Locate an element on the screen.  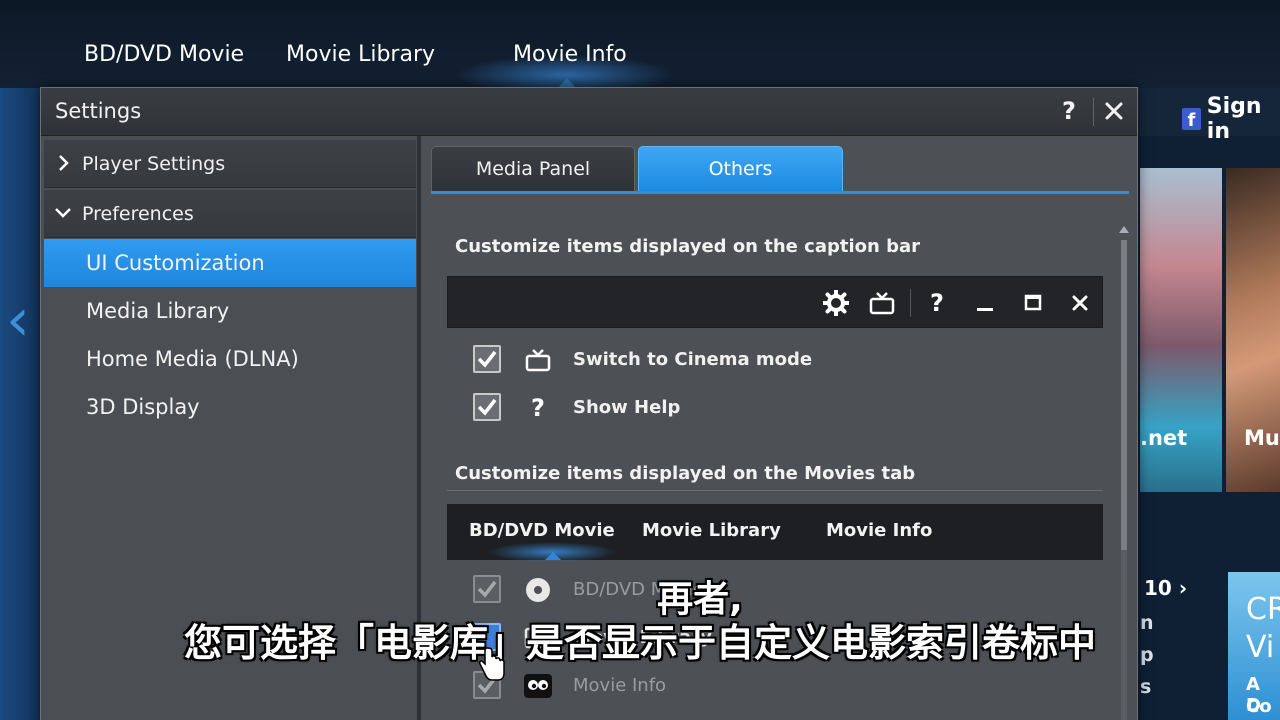
previous-arrow-icon: ‹ is located at coordinates (18, 320).